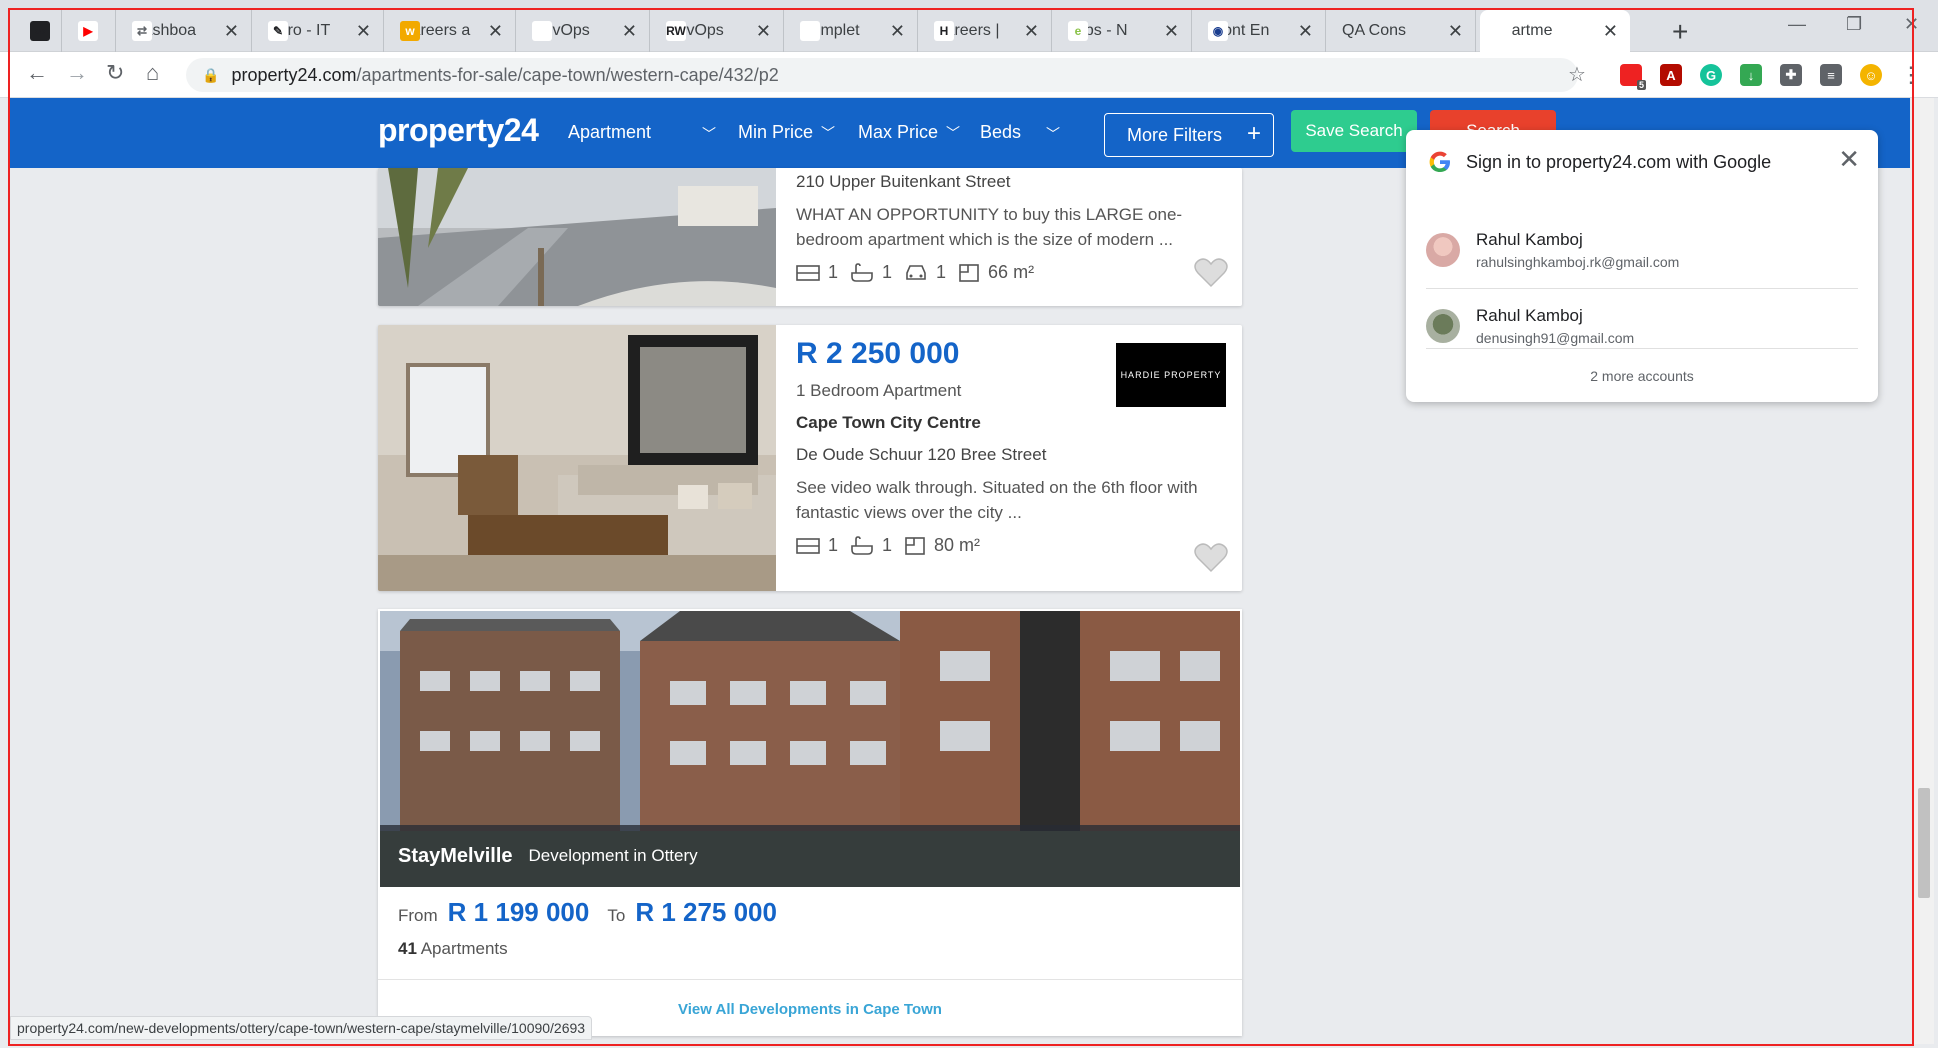  Describe the element at coordinates (871, 272) in the screenshot. I see `bath-feature: 1` at that location.